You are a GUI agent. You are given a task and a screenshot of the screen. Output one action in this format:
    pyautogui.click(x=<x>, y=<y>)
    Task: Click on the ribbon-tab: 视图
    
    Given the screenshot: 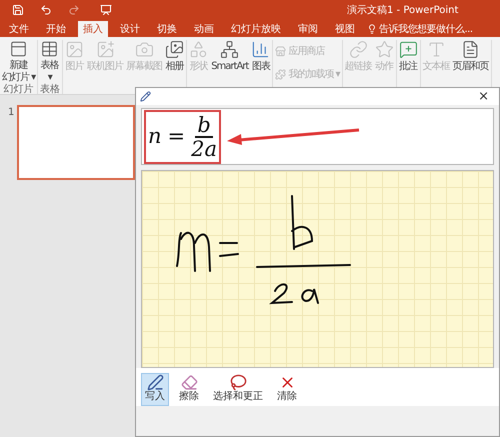 What is the action you would take?
    pyautogui.click(x=345, y=29)
    